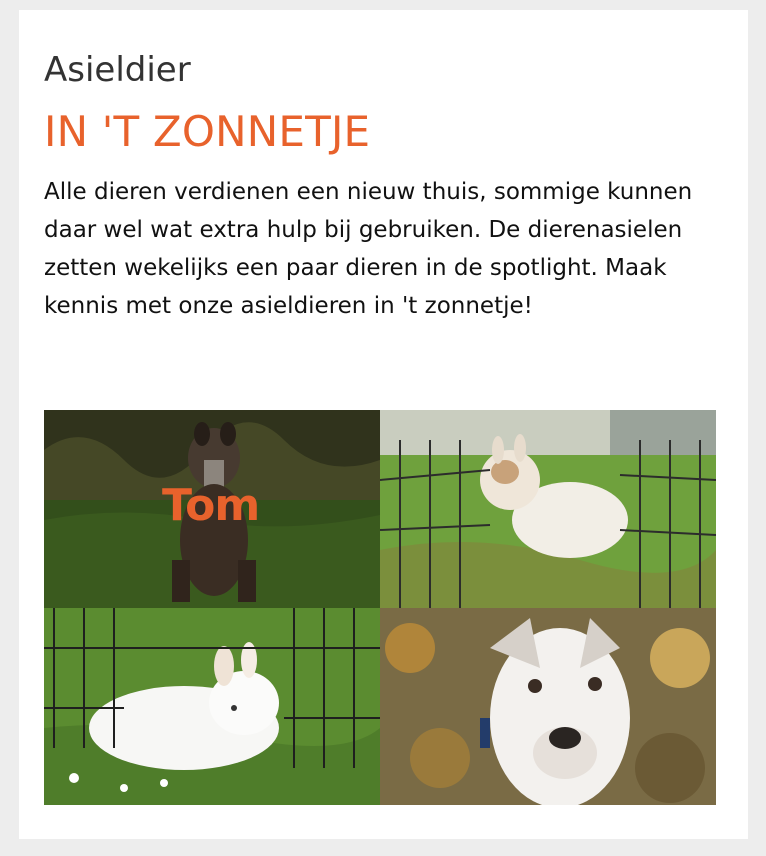  Describe the element at coordinates (344, 526) in the screenshot. I see `heart-icon` at that location.